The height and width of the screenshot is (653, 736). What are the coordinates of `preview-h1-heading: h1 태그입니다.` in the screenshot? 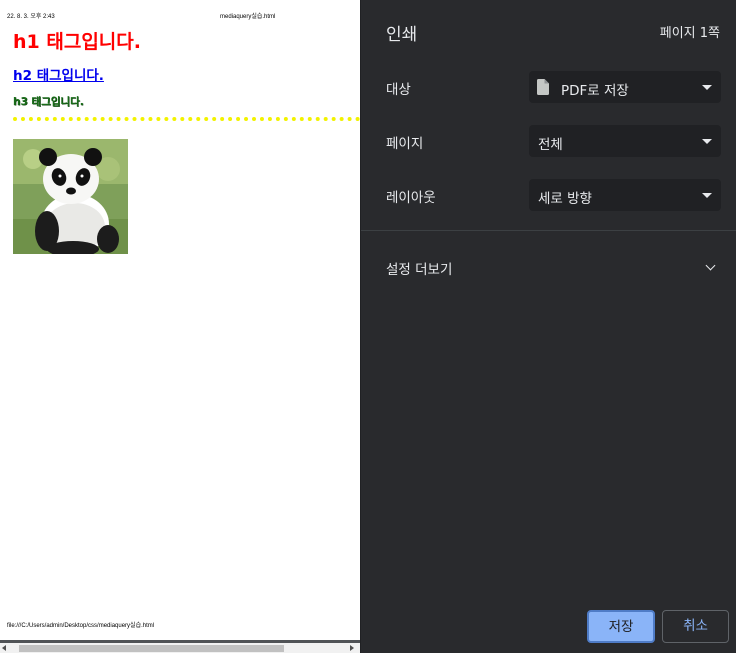 It's located at (77, 42).